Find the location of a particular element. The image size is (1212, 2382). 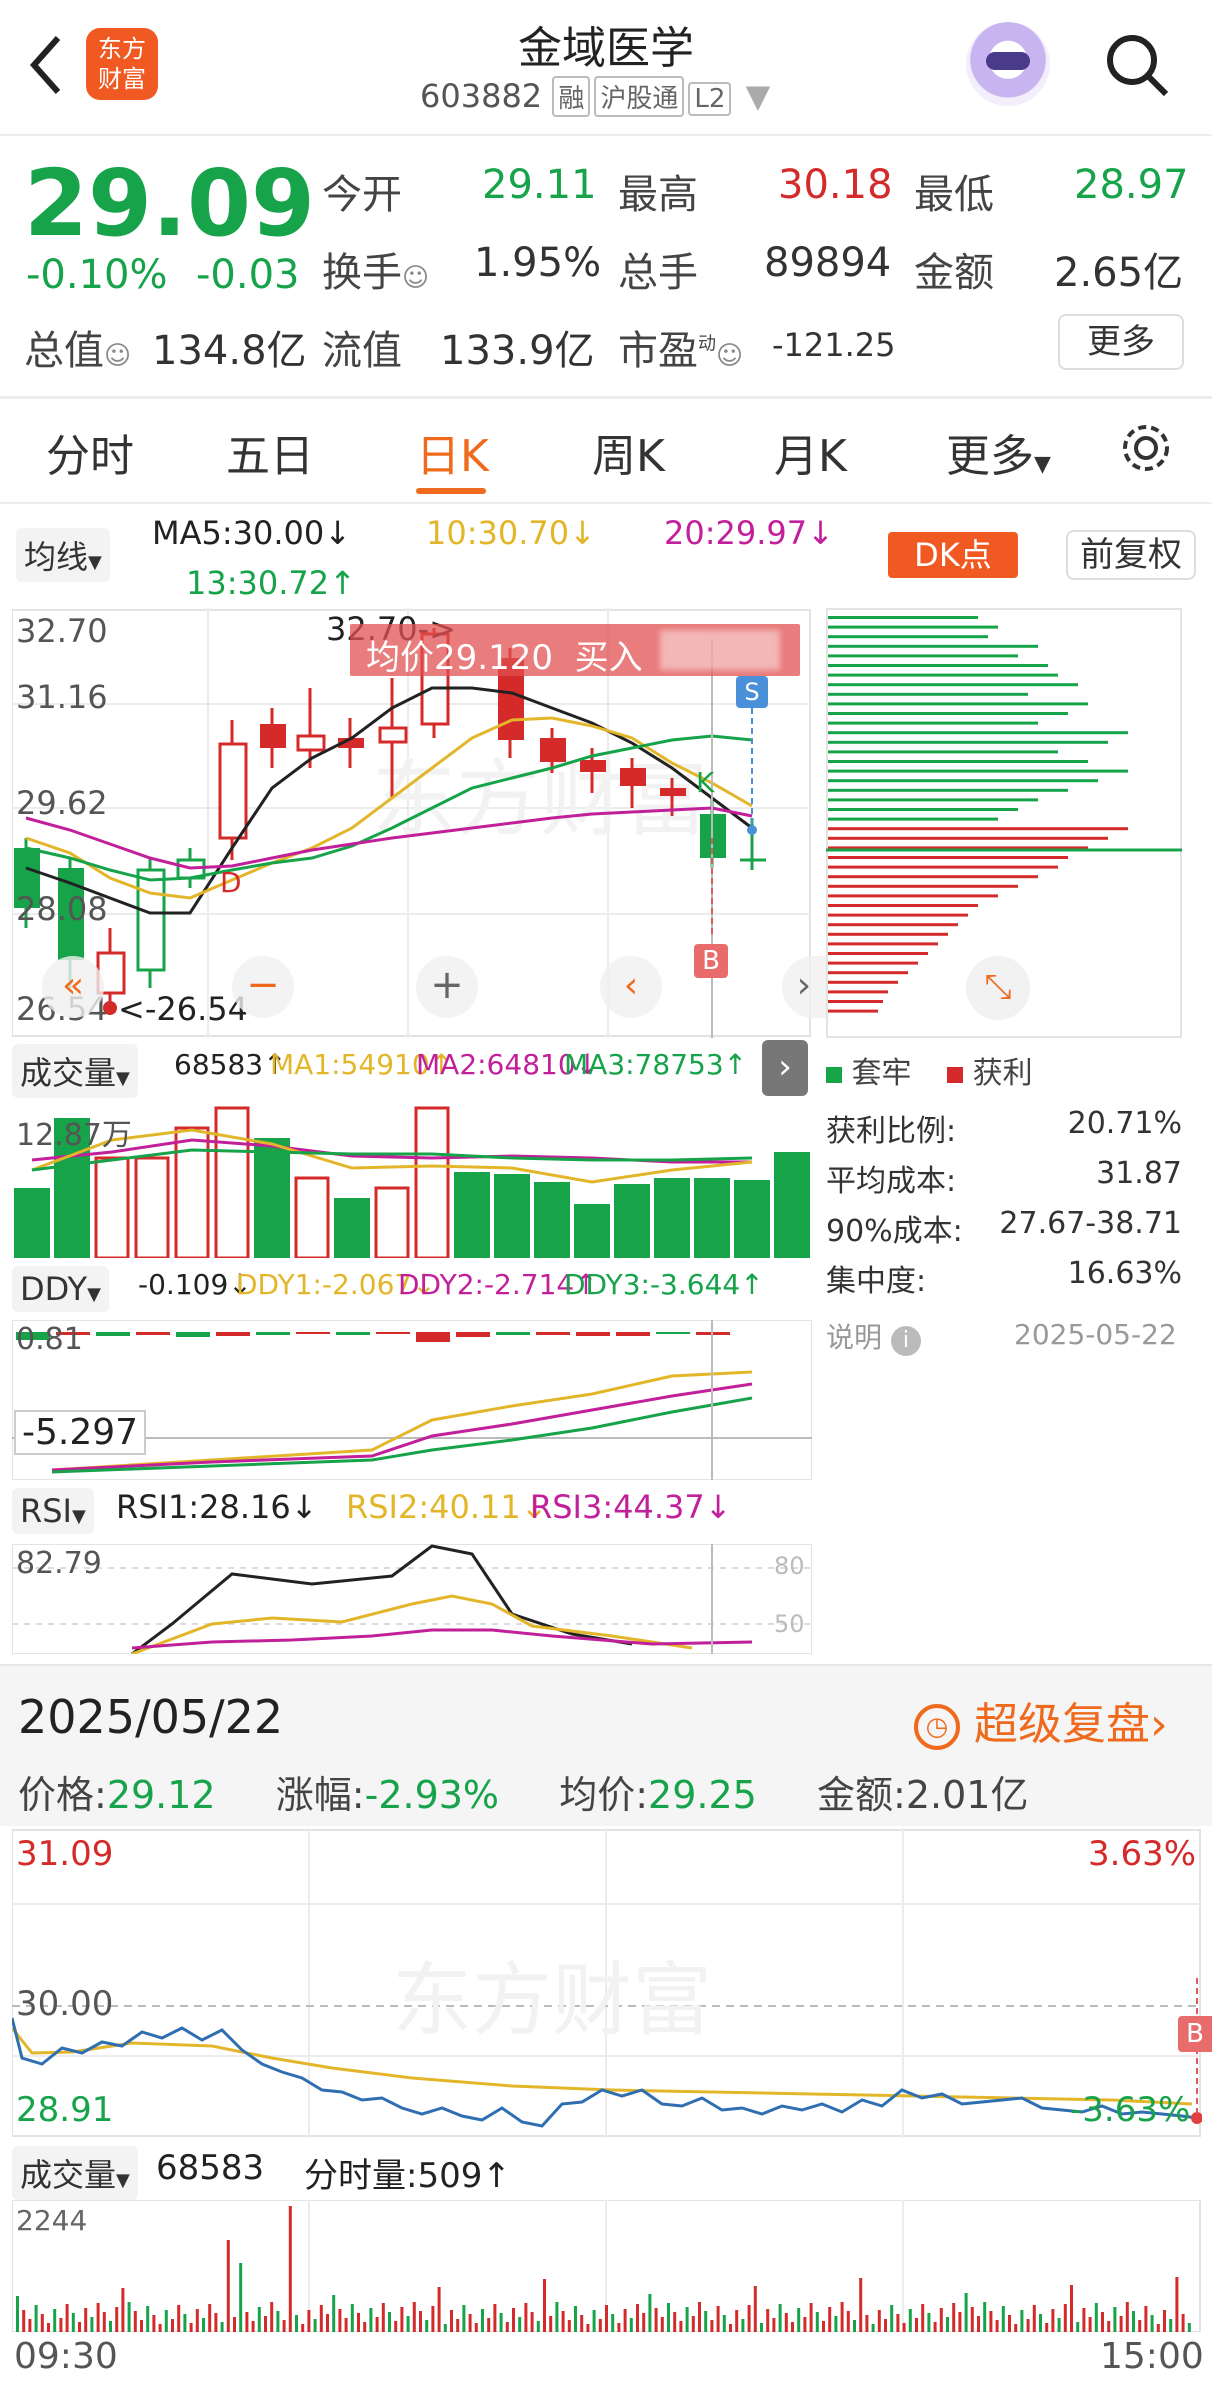

tab-daily-k: 日K is located at coordinates (452, 452).